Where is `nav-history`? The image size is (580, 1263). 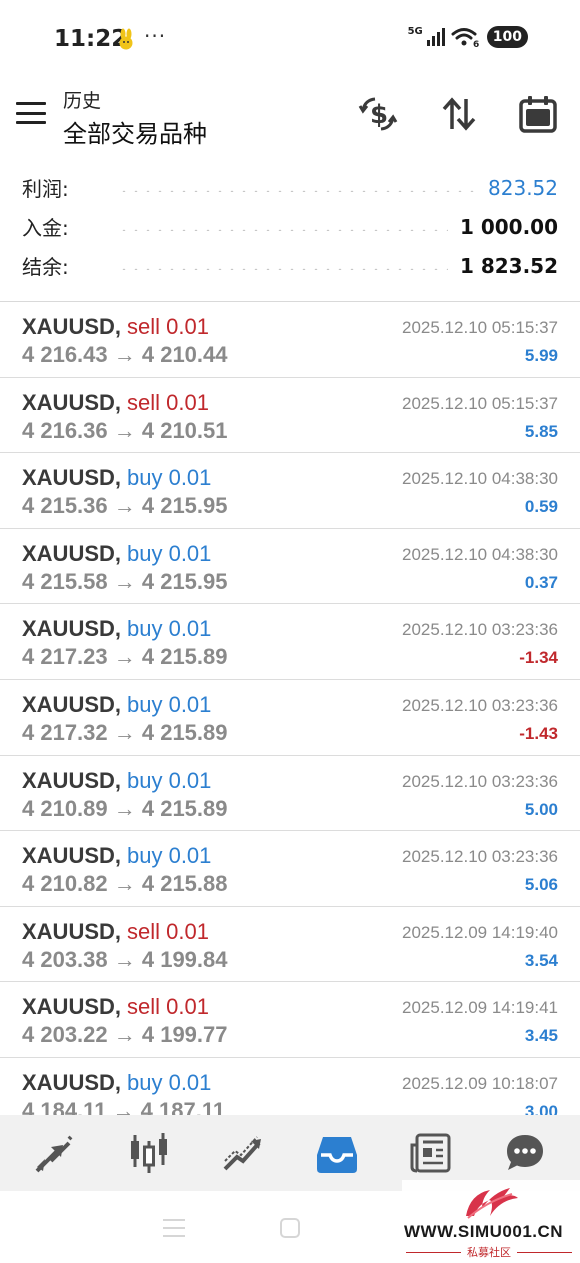 nav-history is located at coordinates (337, 1153).